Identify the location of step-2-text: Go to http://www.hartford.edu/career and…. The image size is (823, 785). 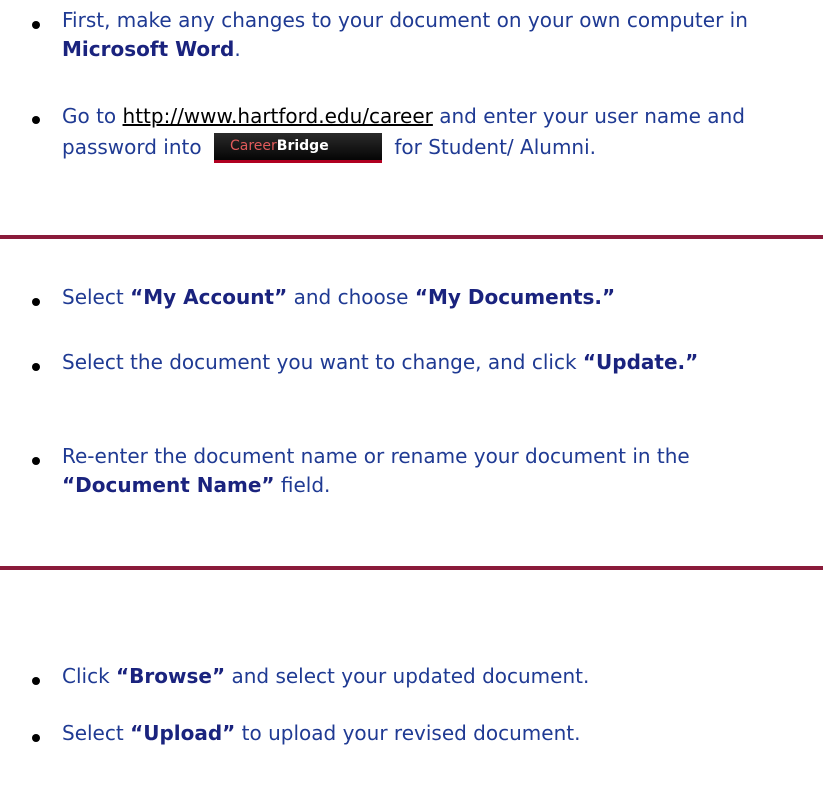
(442, 132).